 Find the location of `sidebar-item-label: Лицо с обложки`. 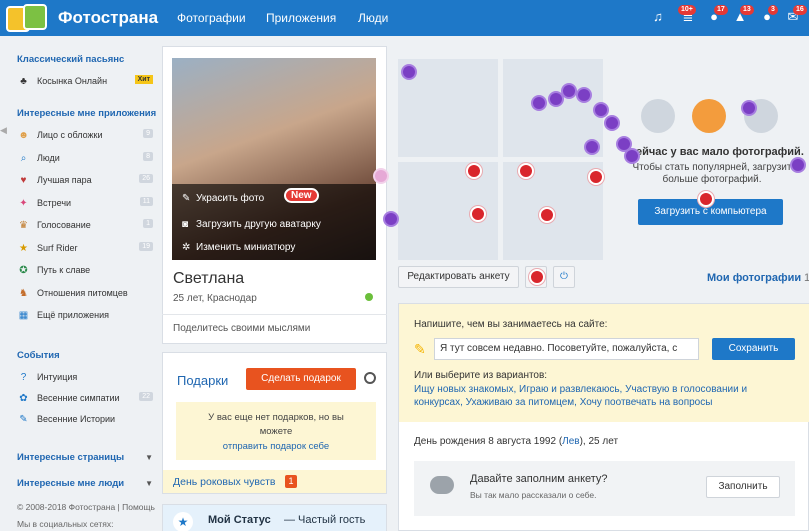

sidebar-item-label: Лицо с обложки is located at coordinates (70, 135).